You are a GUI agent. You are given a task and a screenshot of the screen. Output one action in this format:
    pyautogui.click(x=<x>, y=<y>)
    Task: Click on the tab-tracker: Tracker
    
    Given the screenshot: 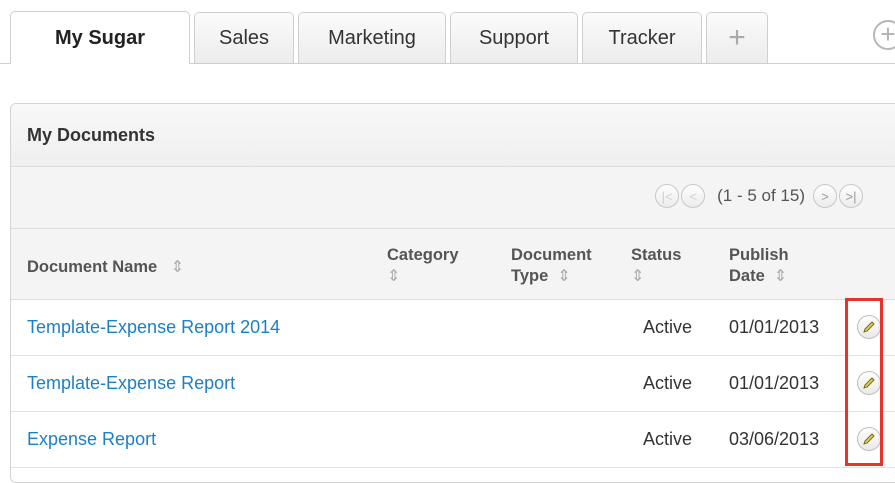 What is the action you would take?
    pyautogui.click(x=642, y=37)
    